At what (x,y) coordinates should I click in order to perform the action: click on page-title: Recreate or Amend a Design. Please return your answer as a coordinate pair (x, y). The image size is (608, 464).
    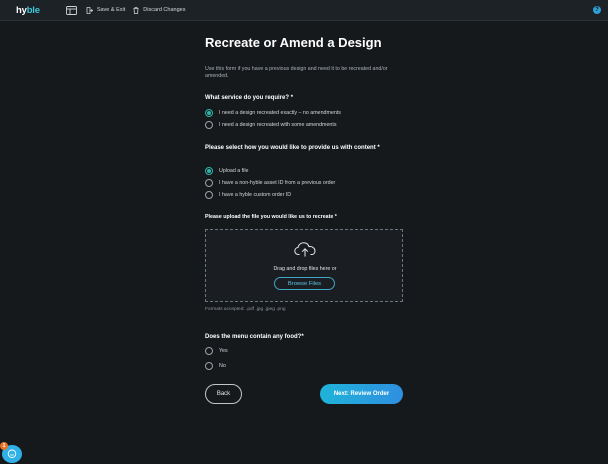
    Looking at the image, I should click on (293, 42).